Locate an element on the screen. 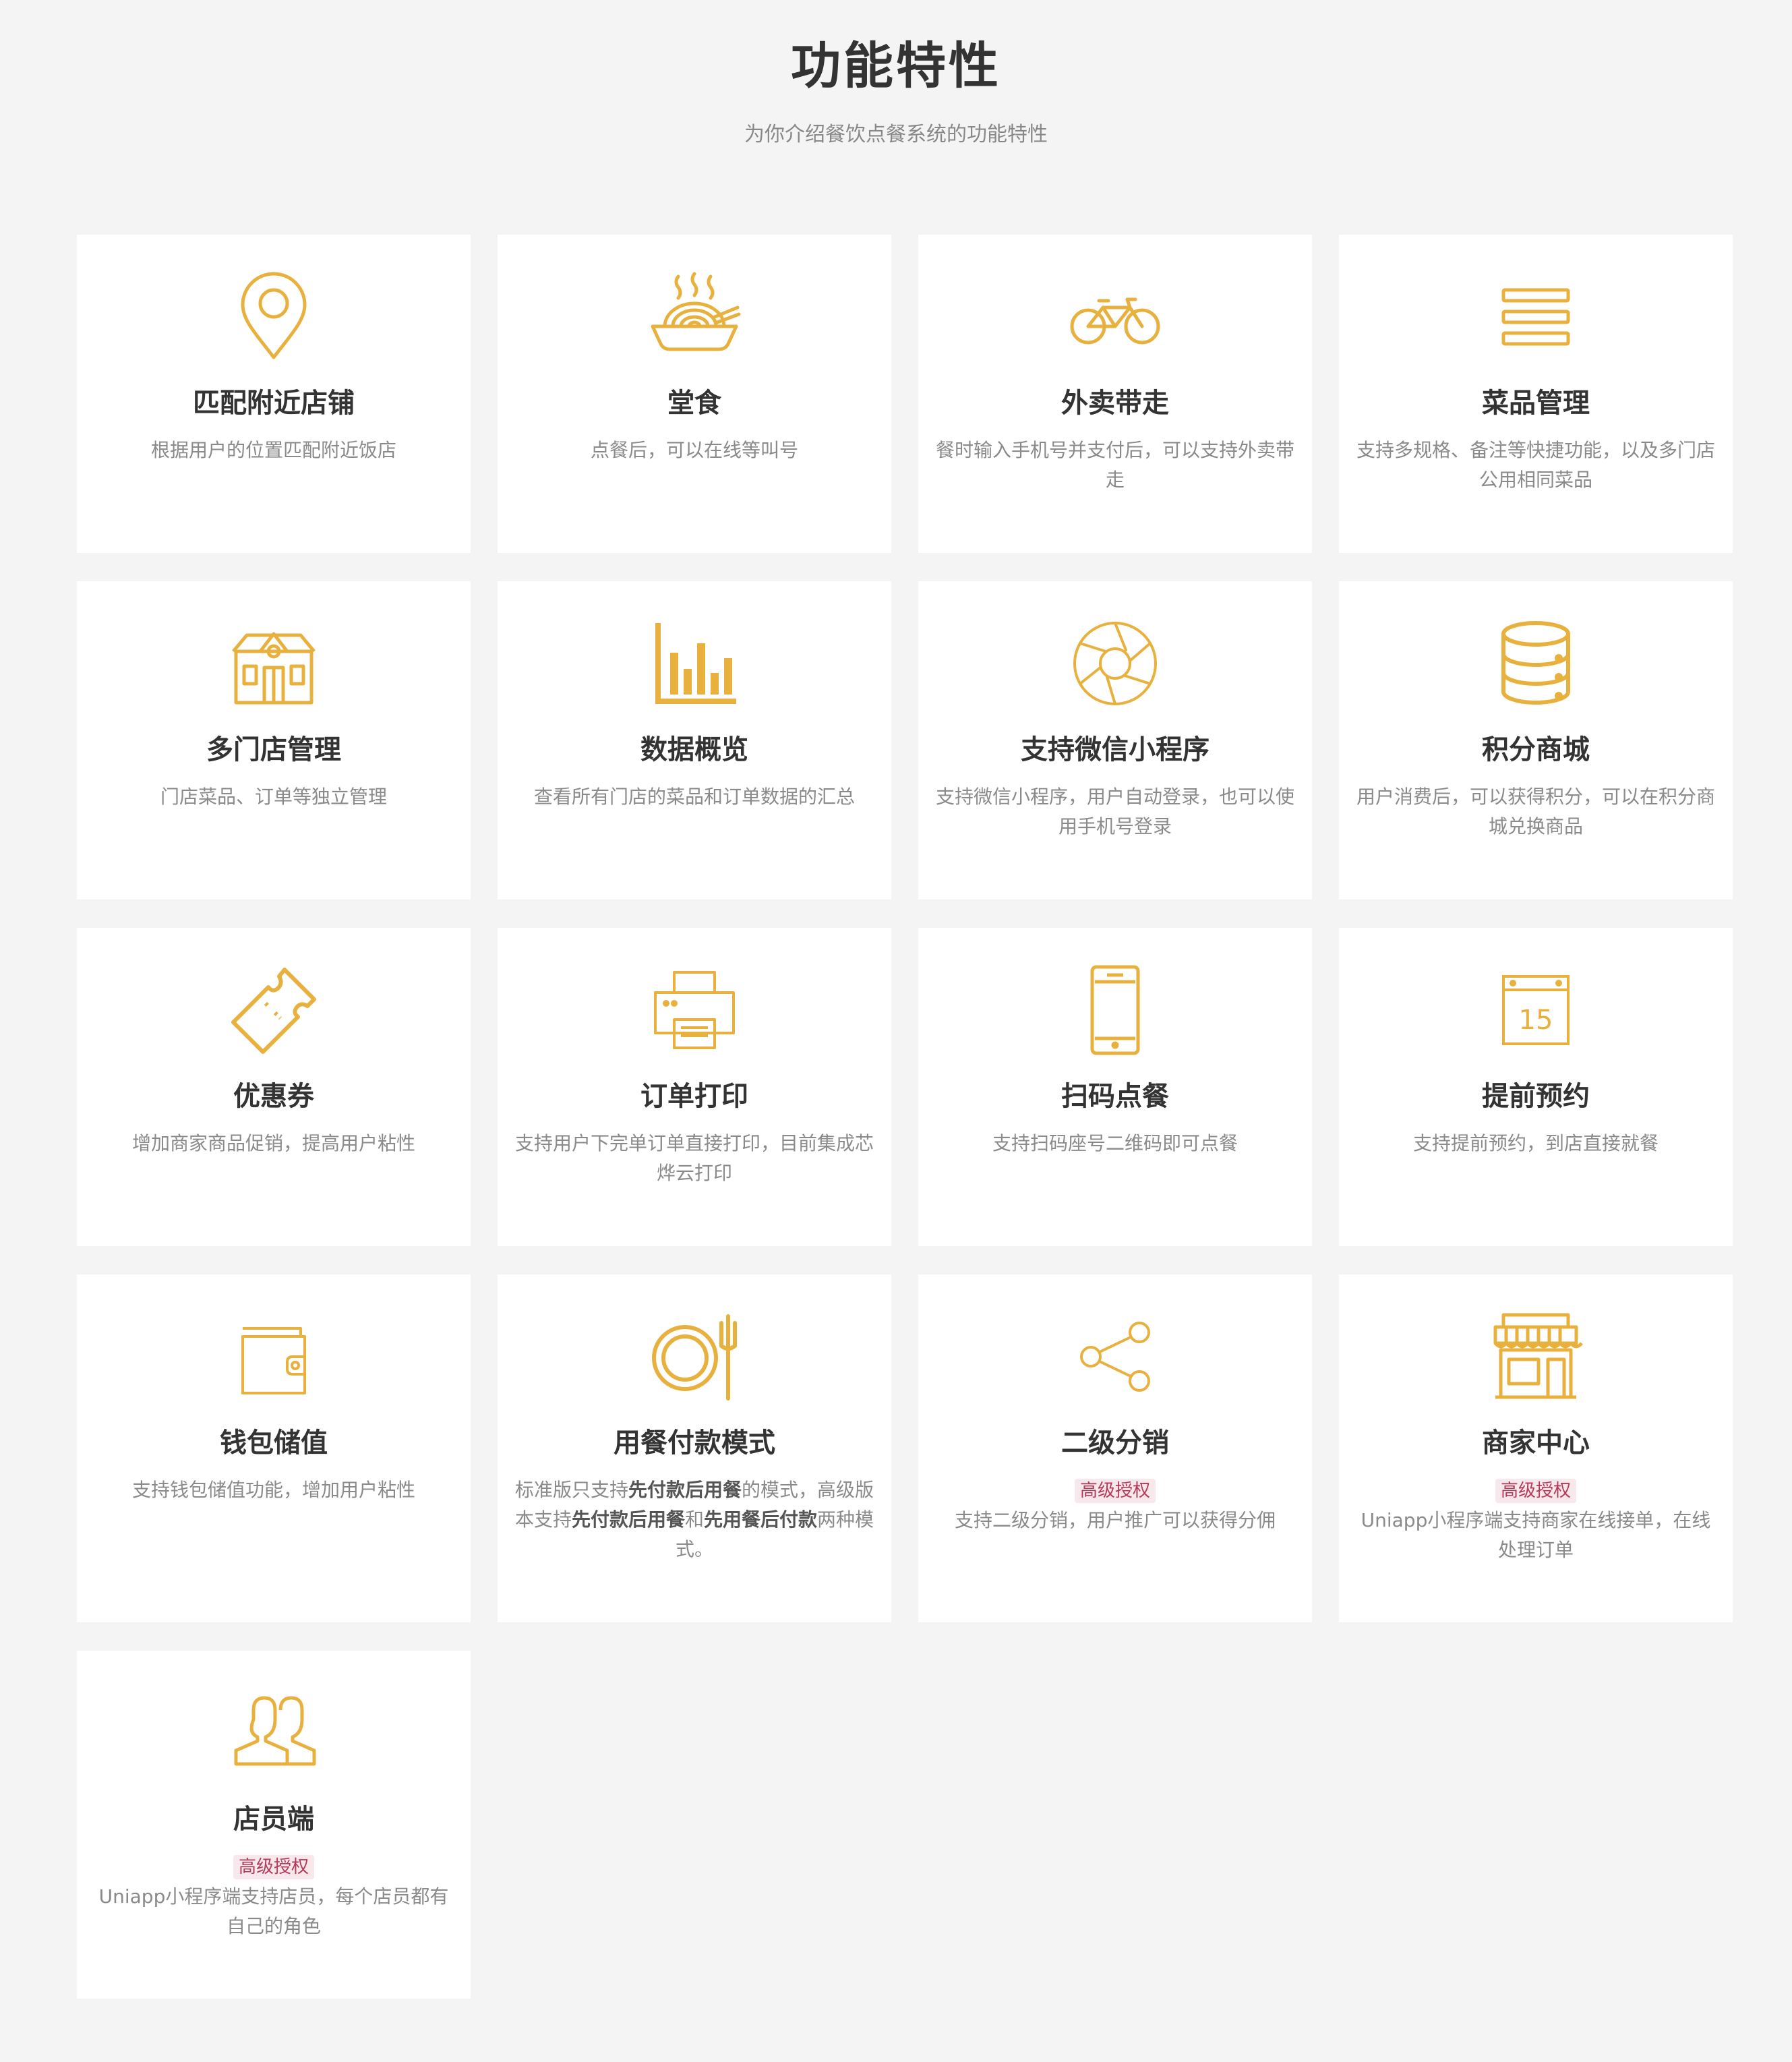  feature-card-staff: 店员端 高级授权 Uniapp小程序端支持店员，每个店员都有自己的角色 is located at coordinates (274, 1825).